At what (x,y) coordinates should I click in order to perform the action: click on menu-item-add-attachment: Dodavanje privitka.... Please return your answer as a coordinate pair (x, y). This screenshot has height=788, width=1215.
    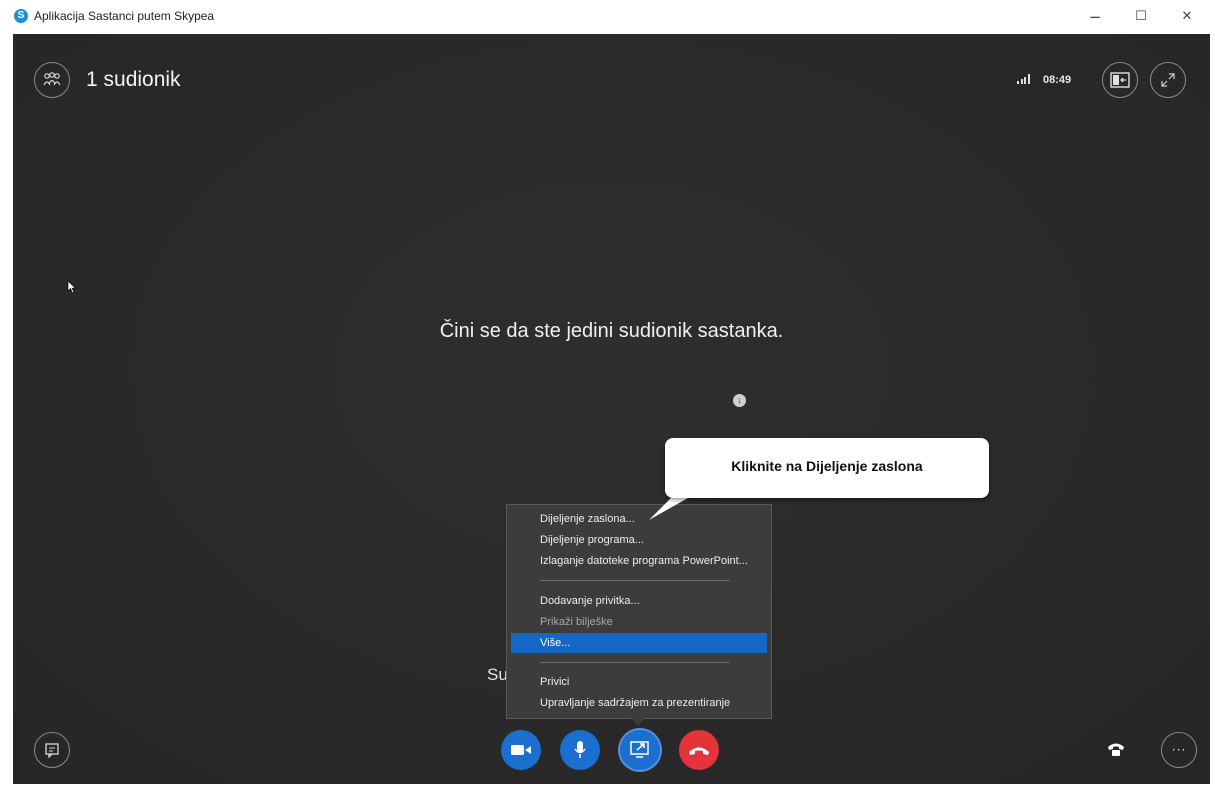
    Looking at the image, I should click on (639, 601).